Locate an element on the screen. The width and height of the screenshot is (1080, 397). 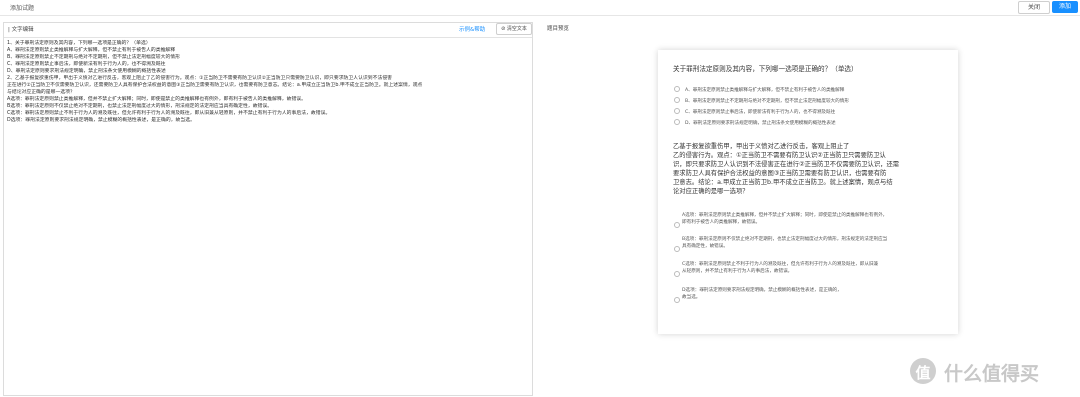
editor-line: D、罪刑法定原则要求刑法规定明确，禁止刑法条文使用模糊的概括性表述 is located at coordinates (86, 71).